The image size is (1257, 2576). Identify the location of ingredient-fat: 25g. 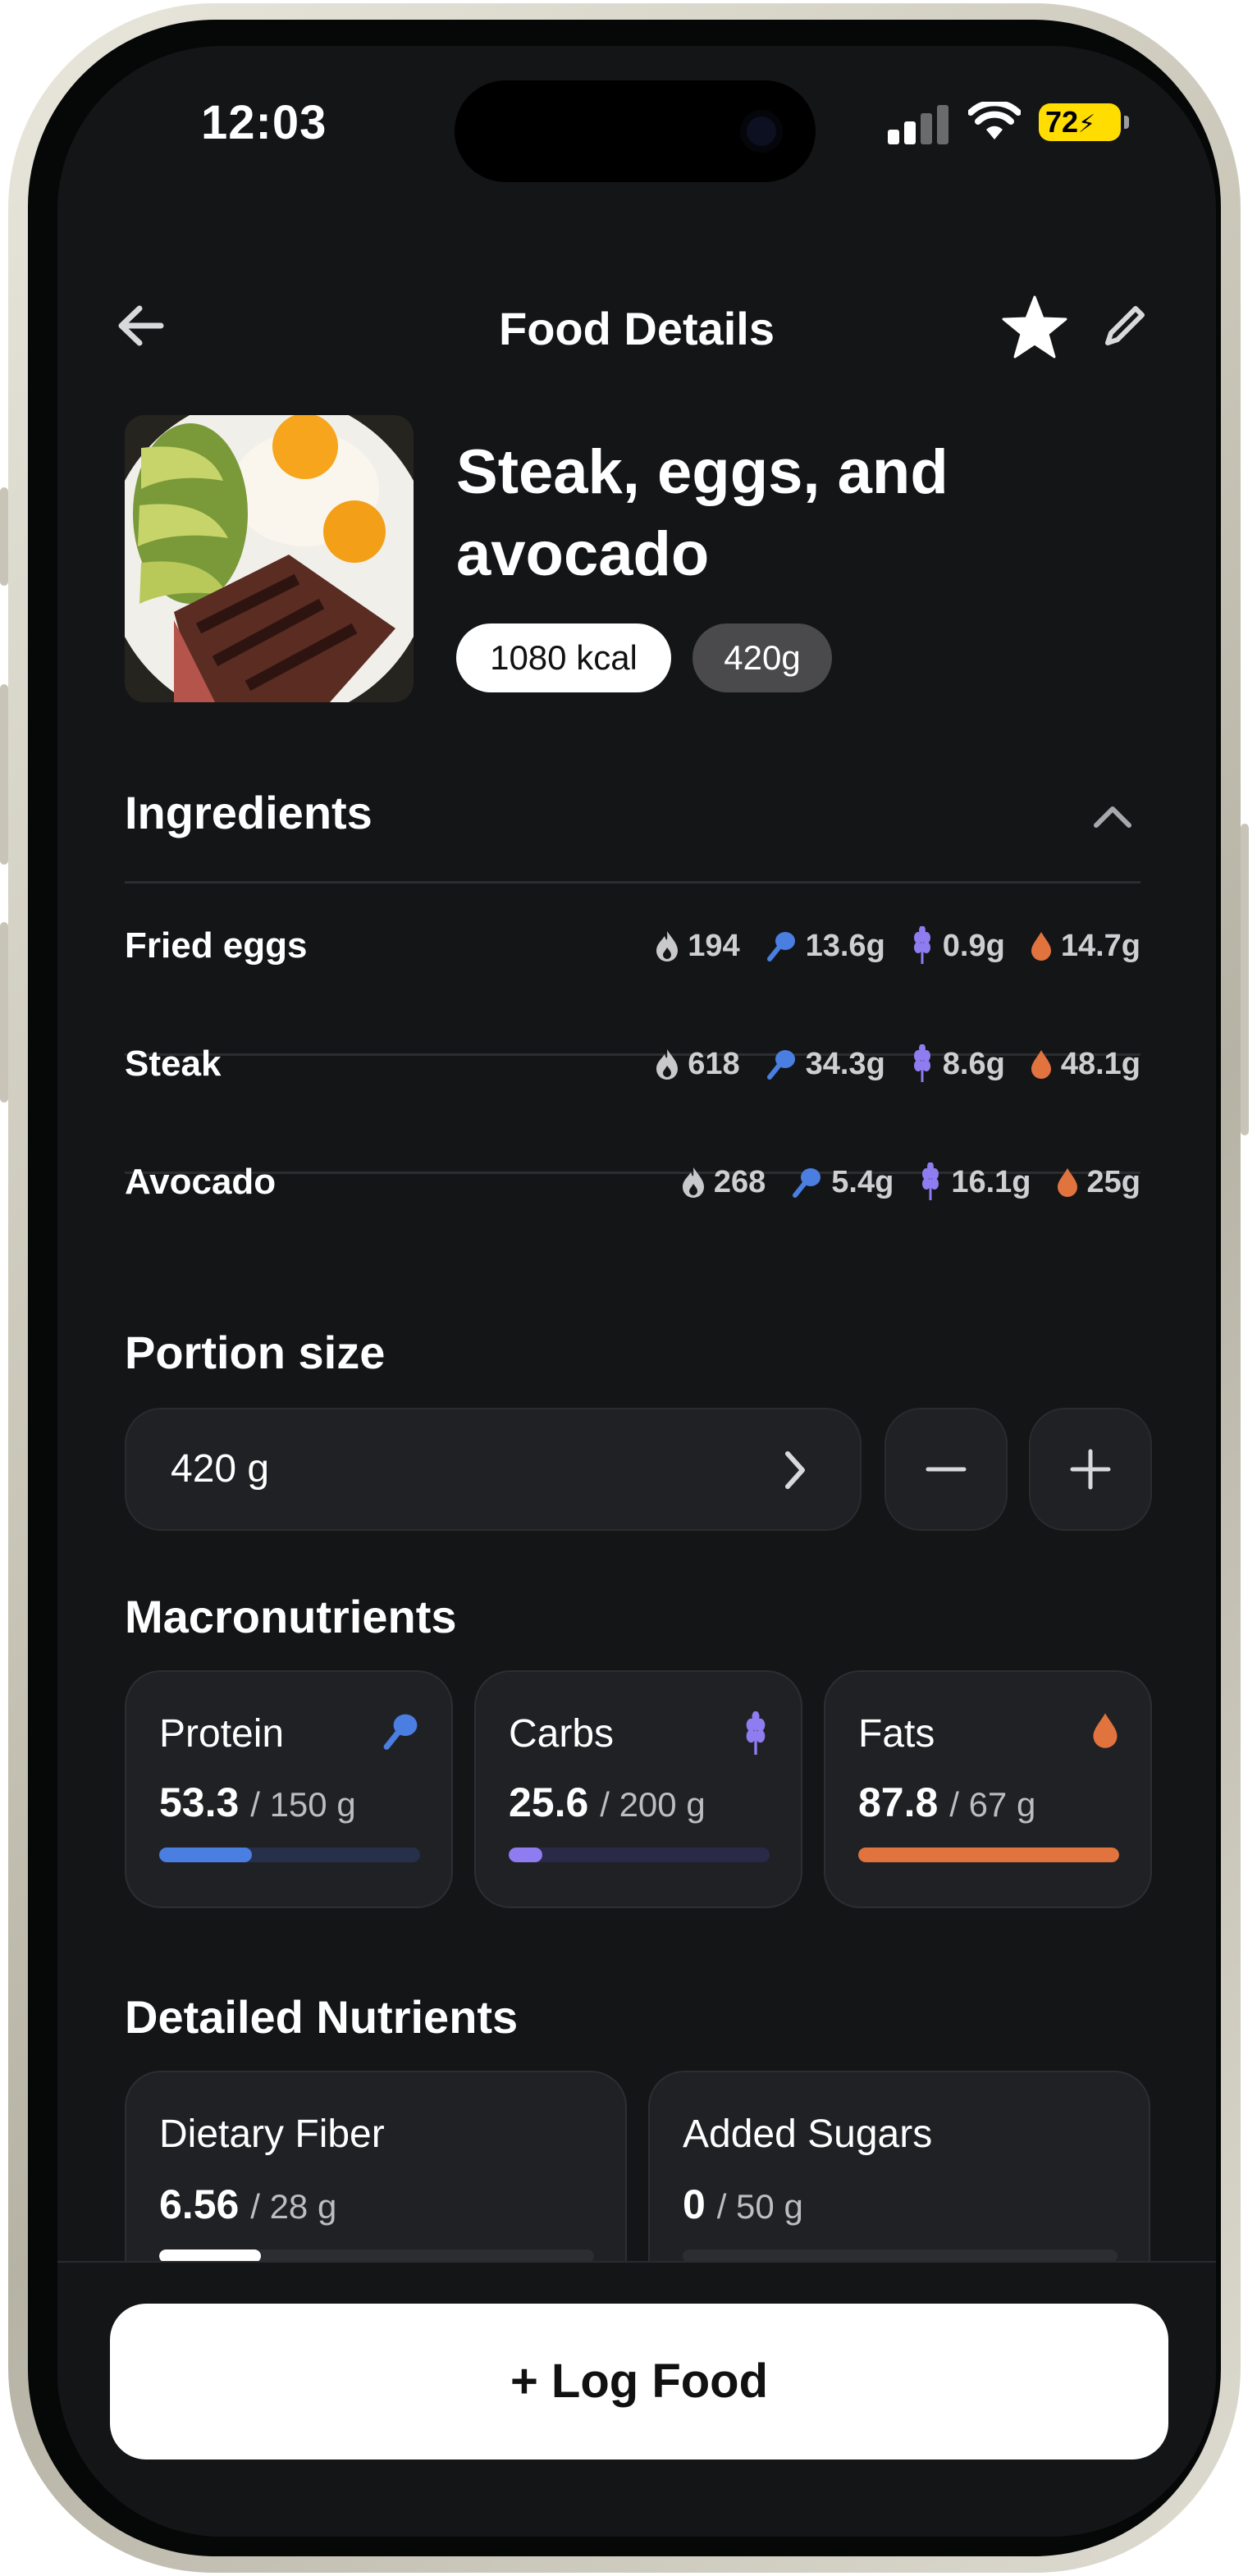
(1113, 1182).